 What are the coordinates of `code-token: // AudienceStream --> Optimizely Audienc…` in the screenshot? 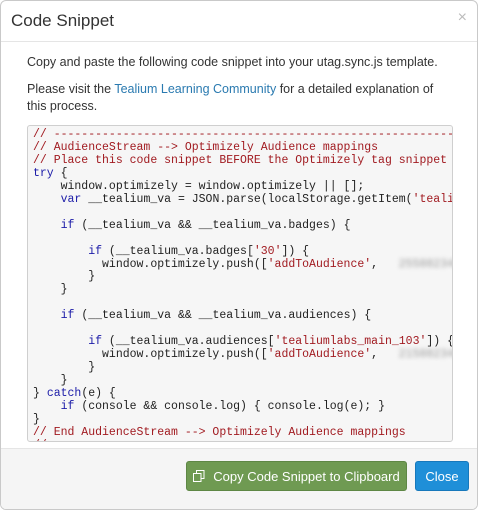 It's located at (206, 147).